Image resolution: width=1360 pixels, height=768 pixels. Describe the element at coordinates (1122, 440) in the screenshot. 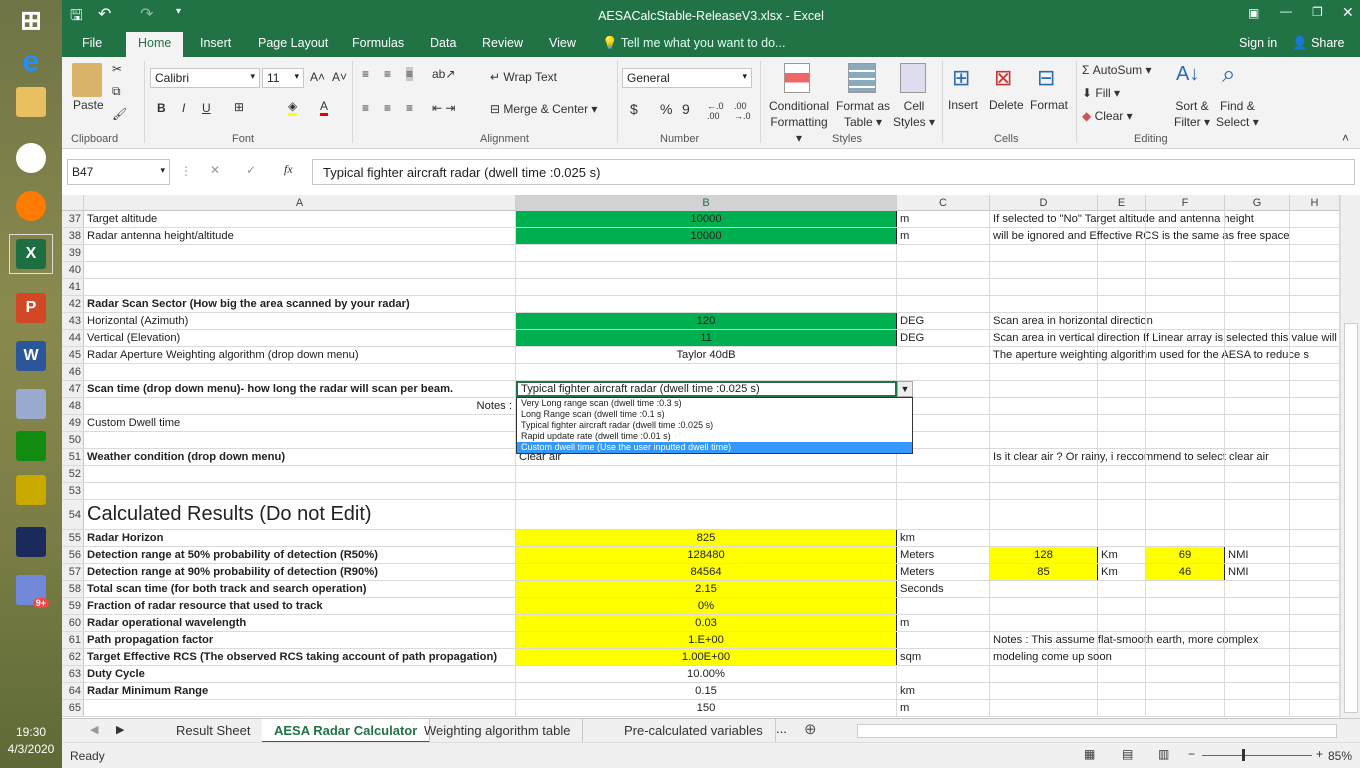

I see `cell-E50` at that location.